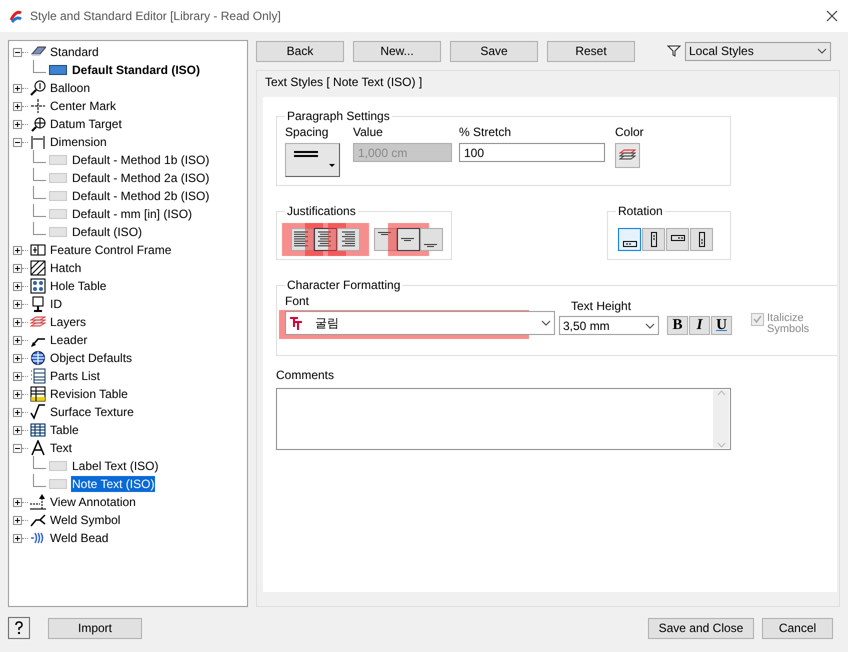  Describe the element at coordinates (38, 430) in the screenshot. I see `grid-icon` at that location.